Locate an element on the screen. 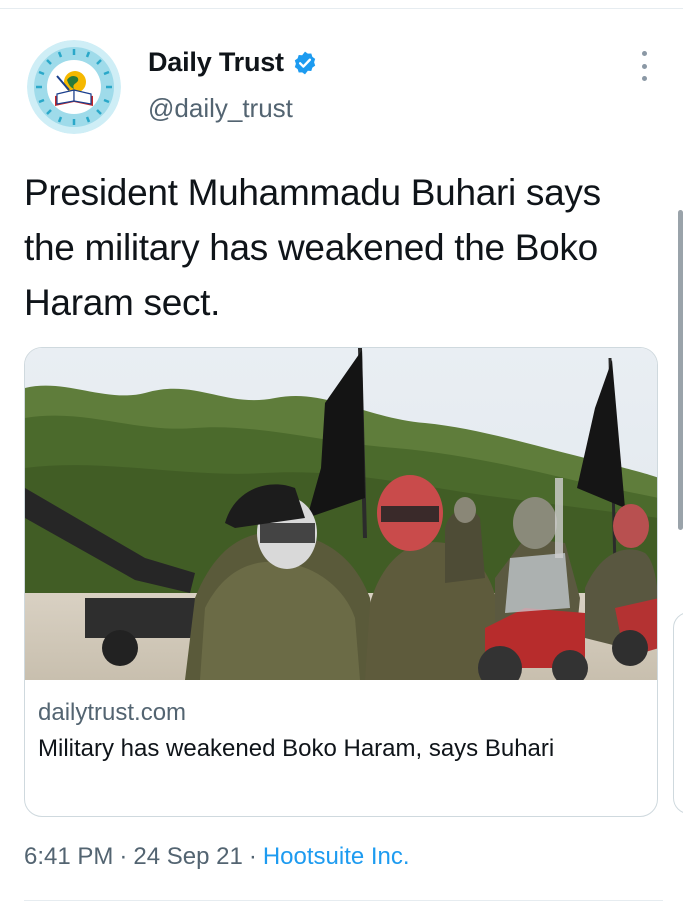 This screenshot has width=683, height=918. more-options-button is located at coordinates (644, 66).